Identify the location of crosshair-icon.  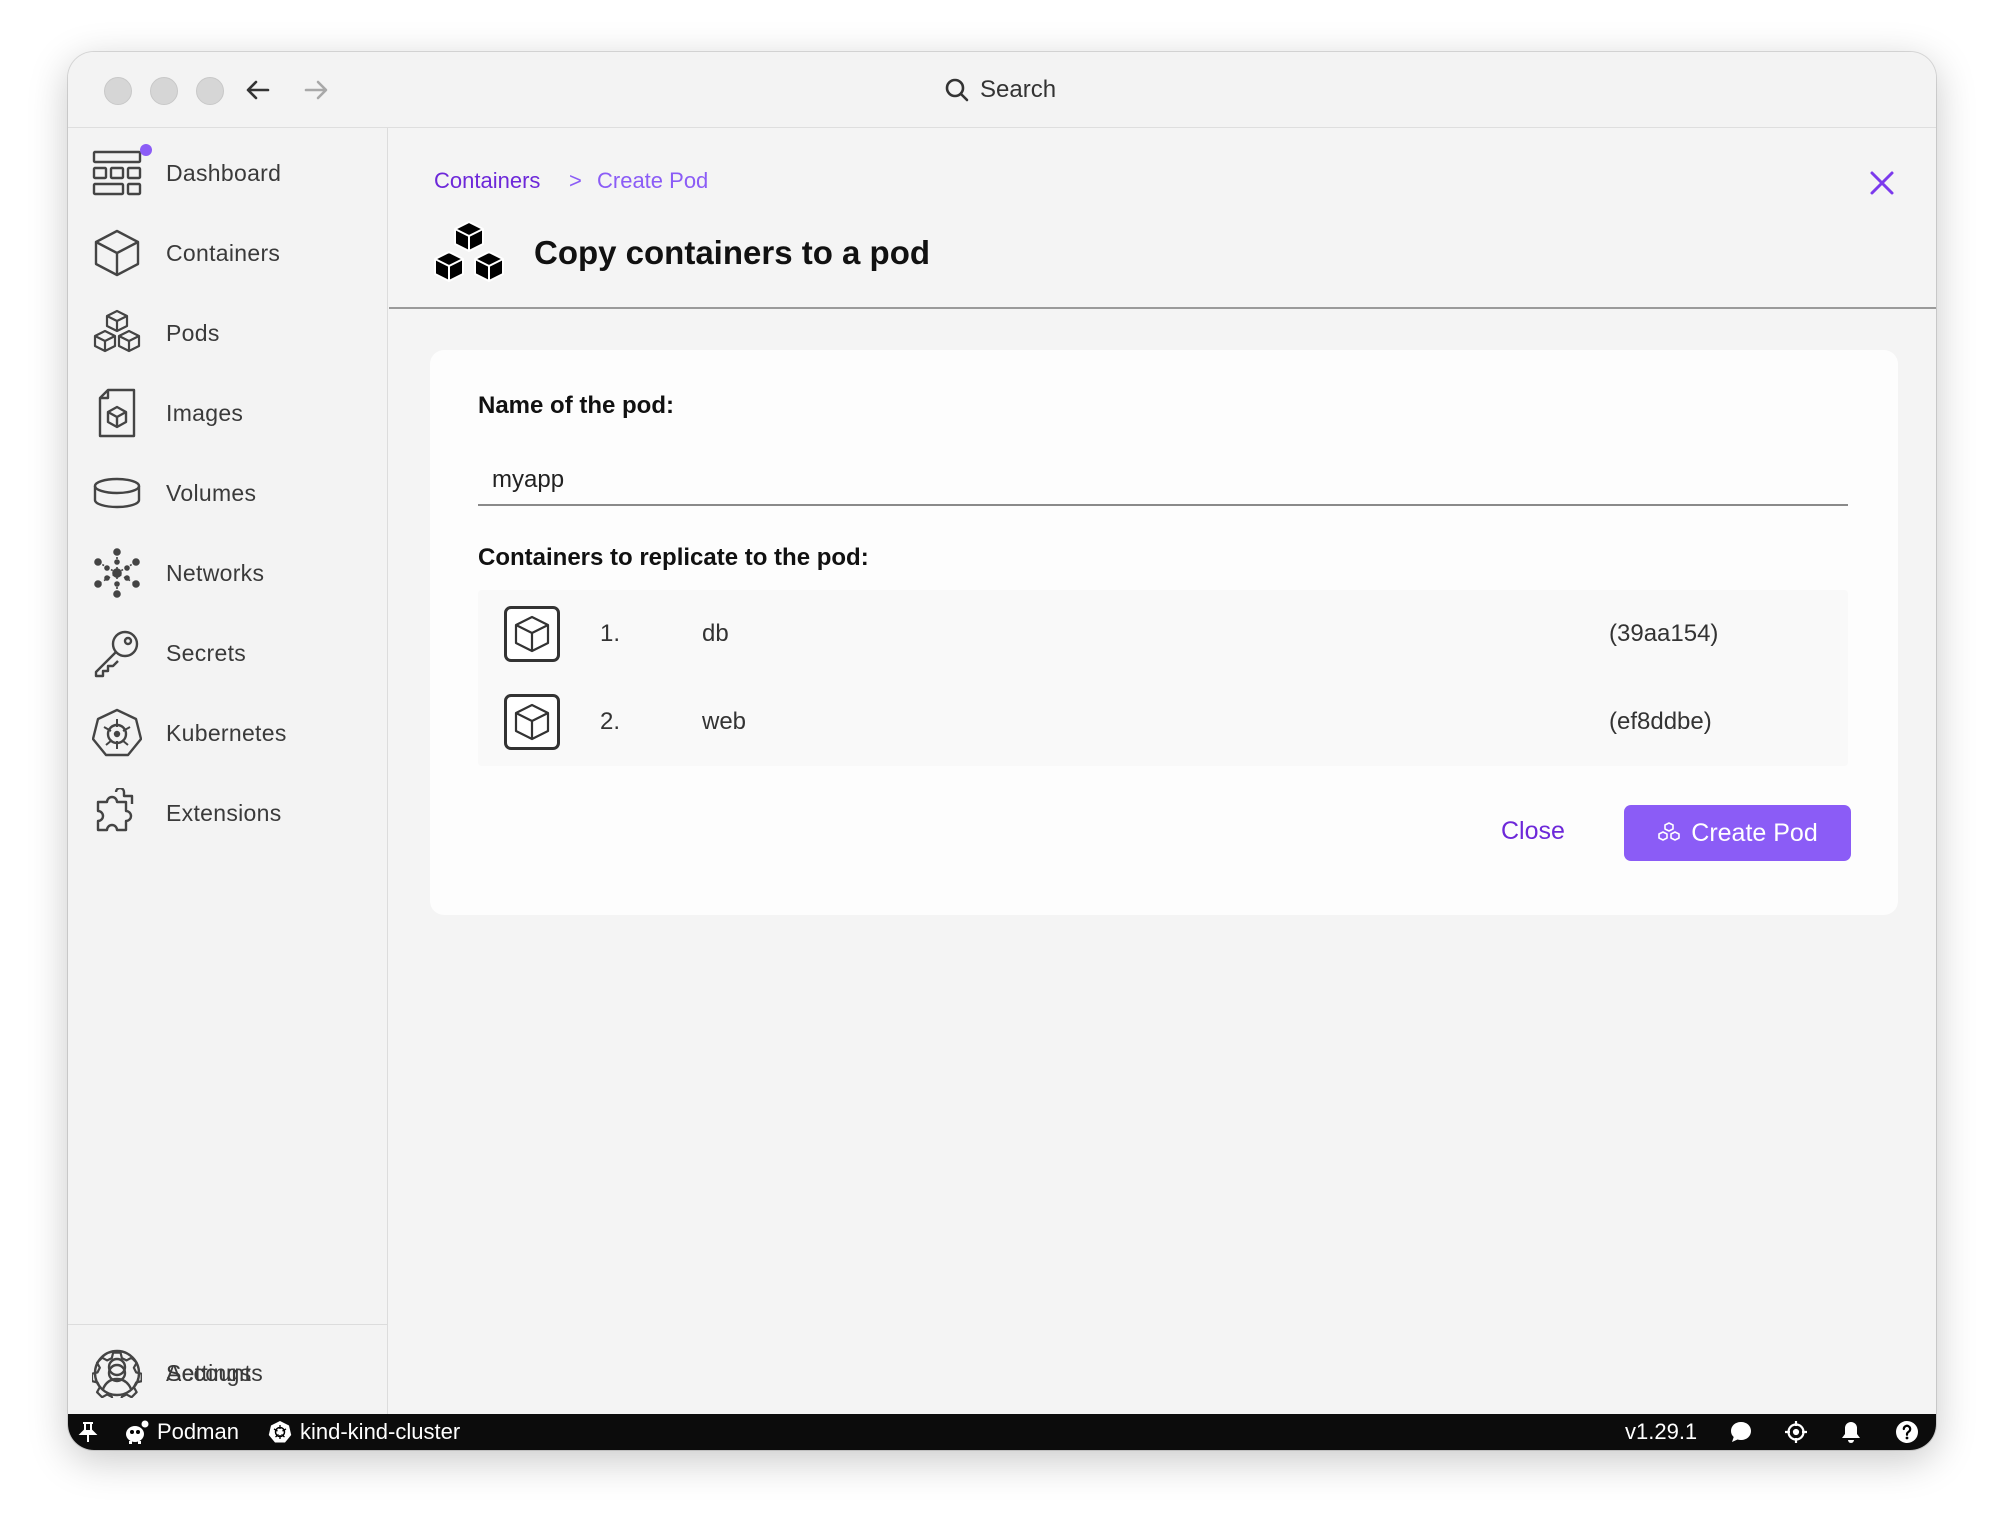
(1796, 1432).